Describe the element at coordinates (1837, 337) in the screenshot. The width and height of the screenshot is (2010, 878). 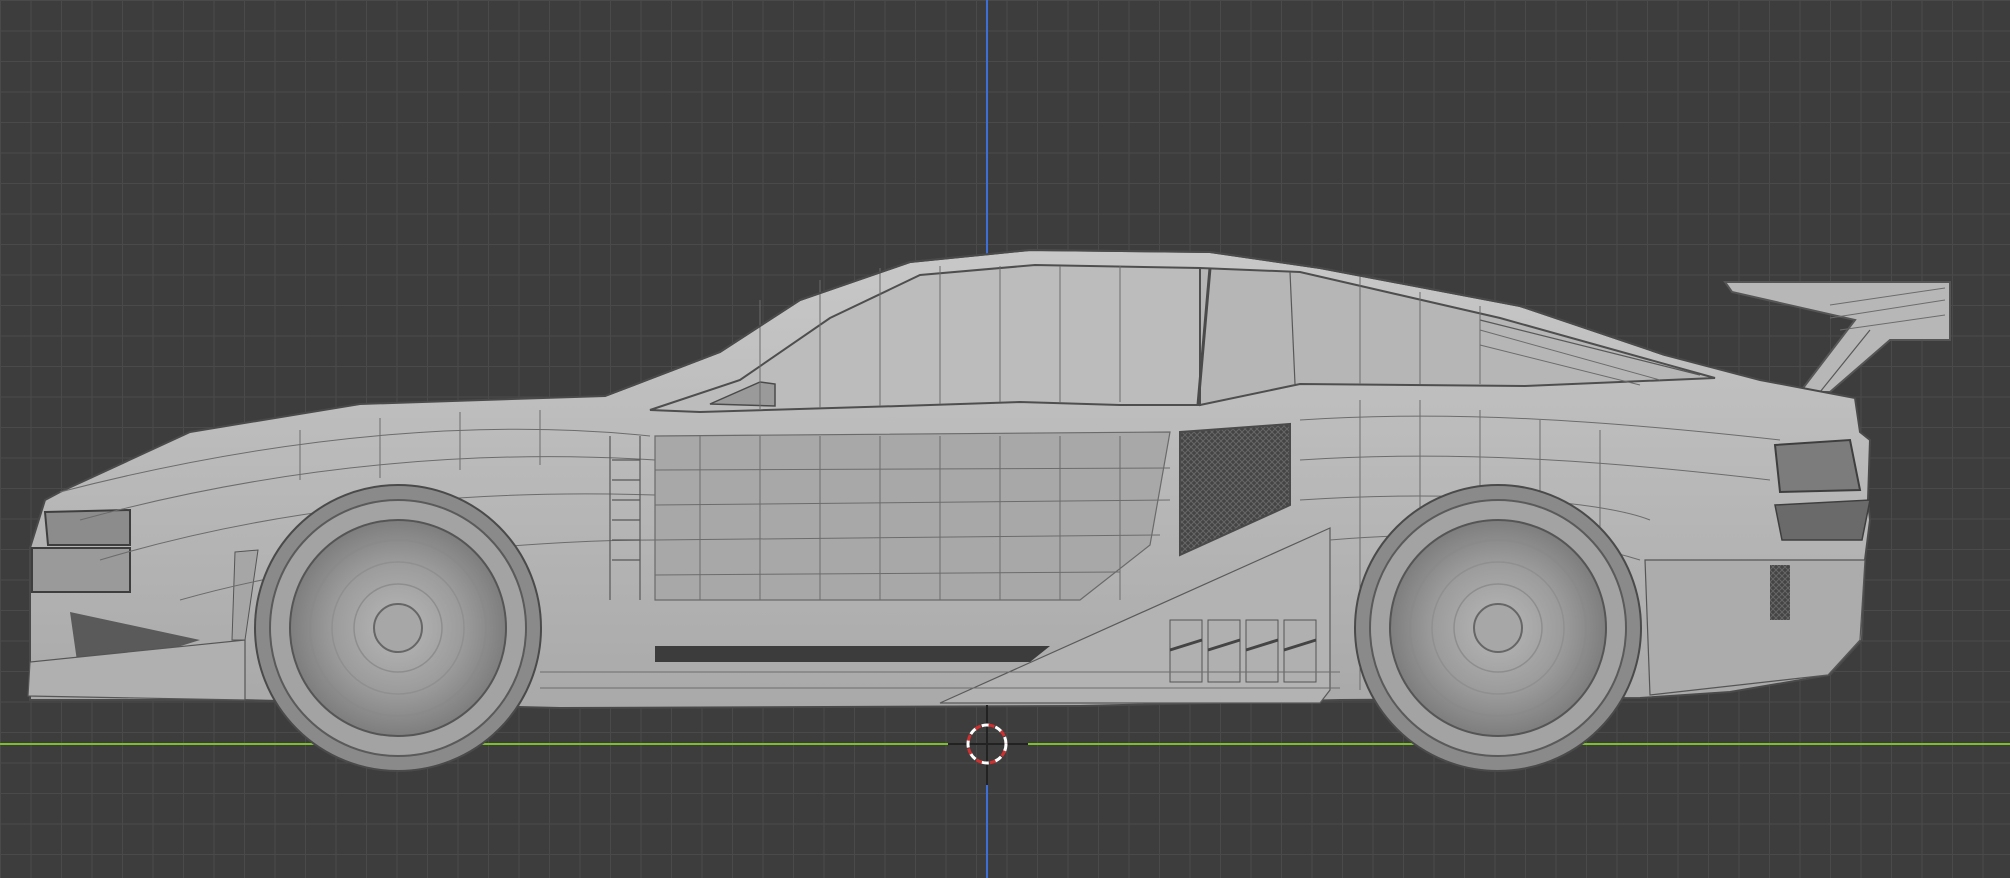
I see `rear-spoiler` at that location.